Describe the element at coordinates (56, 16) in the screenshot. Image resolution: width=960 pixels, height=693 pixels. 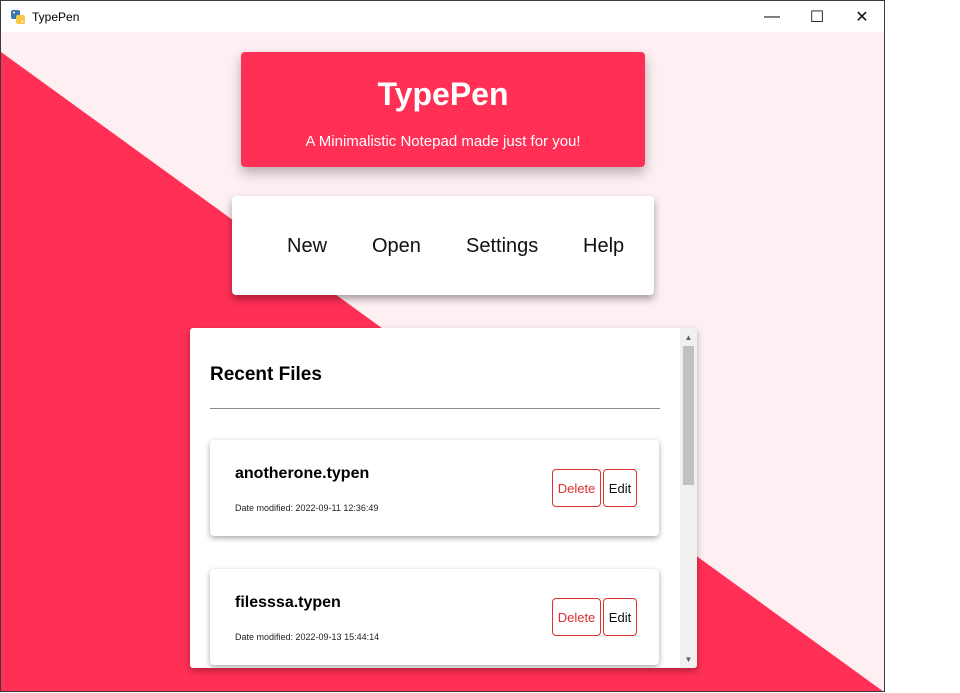
I see `window-title: TypePen` at that location.